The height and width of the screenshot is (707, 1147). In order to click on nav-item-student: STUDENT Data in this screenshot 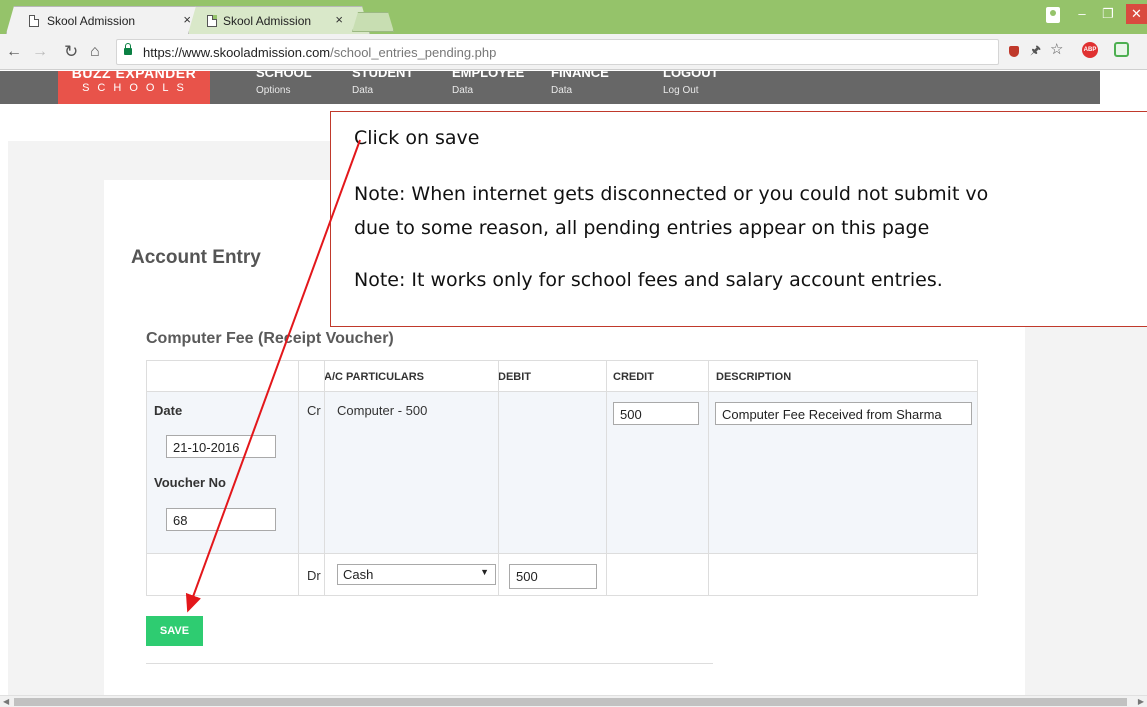, I will do `click(382, 83)`.